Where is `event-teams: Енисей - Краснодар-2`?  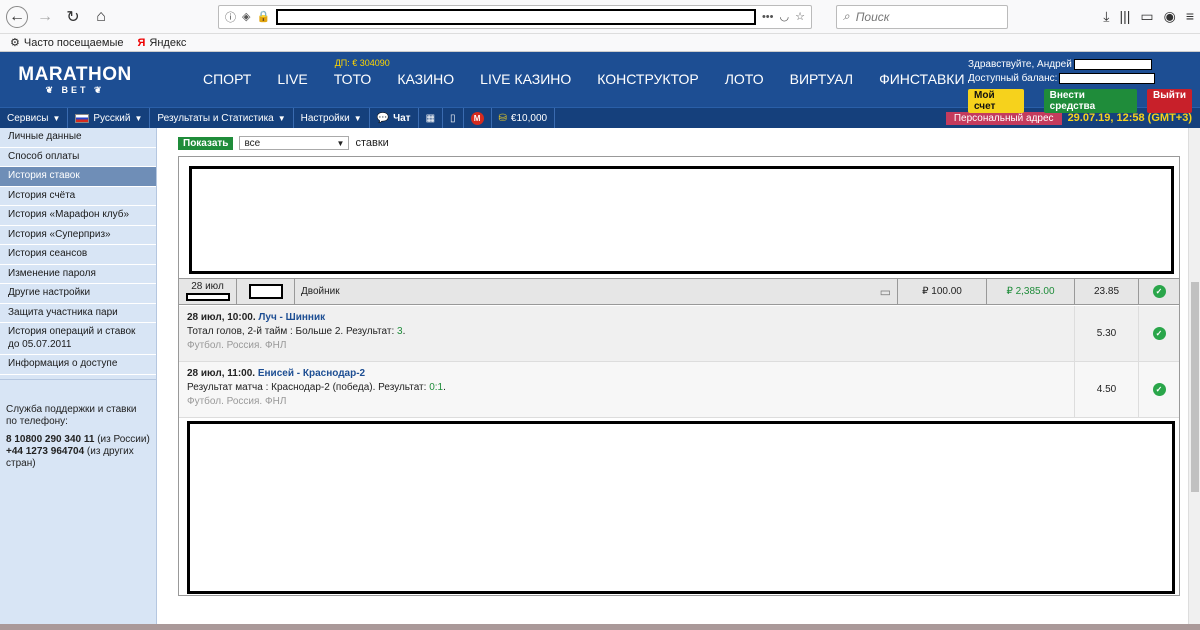
event-teams: Енисей - Краснодар-2 is located at coordinates (311, 373).